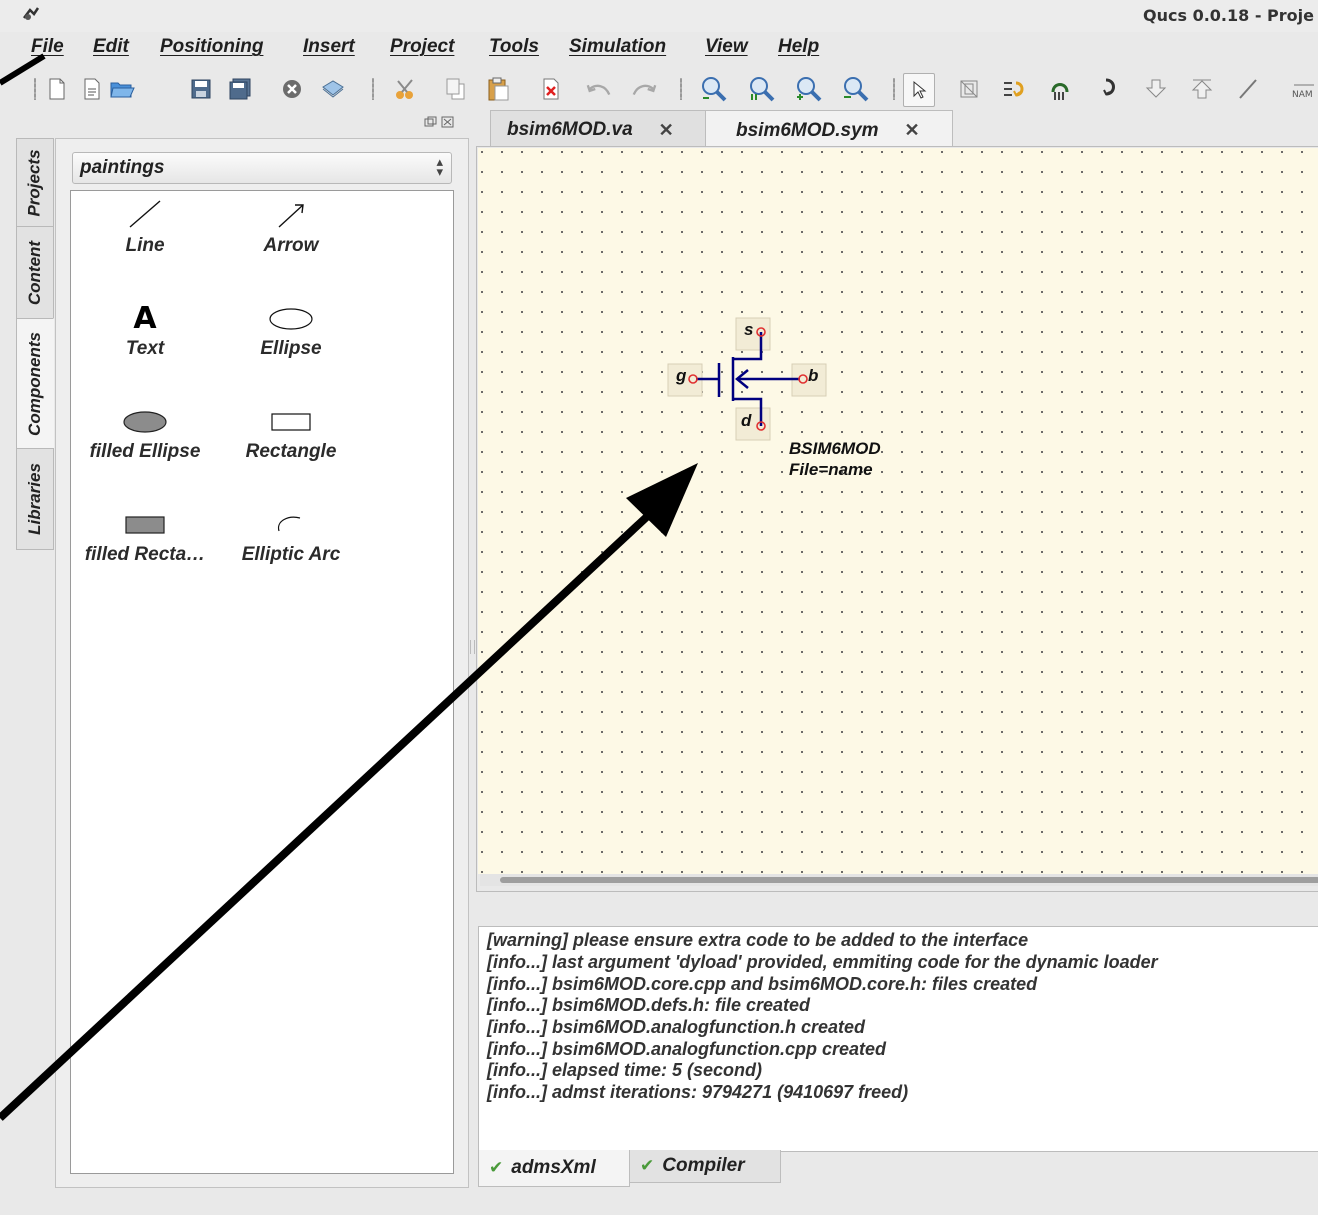 The height and width of the screenshot is (1215, 1330). I want to click on tab-bsim6mod-va: bsim6MOD.va ✕, so click(598, 129).